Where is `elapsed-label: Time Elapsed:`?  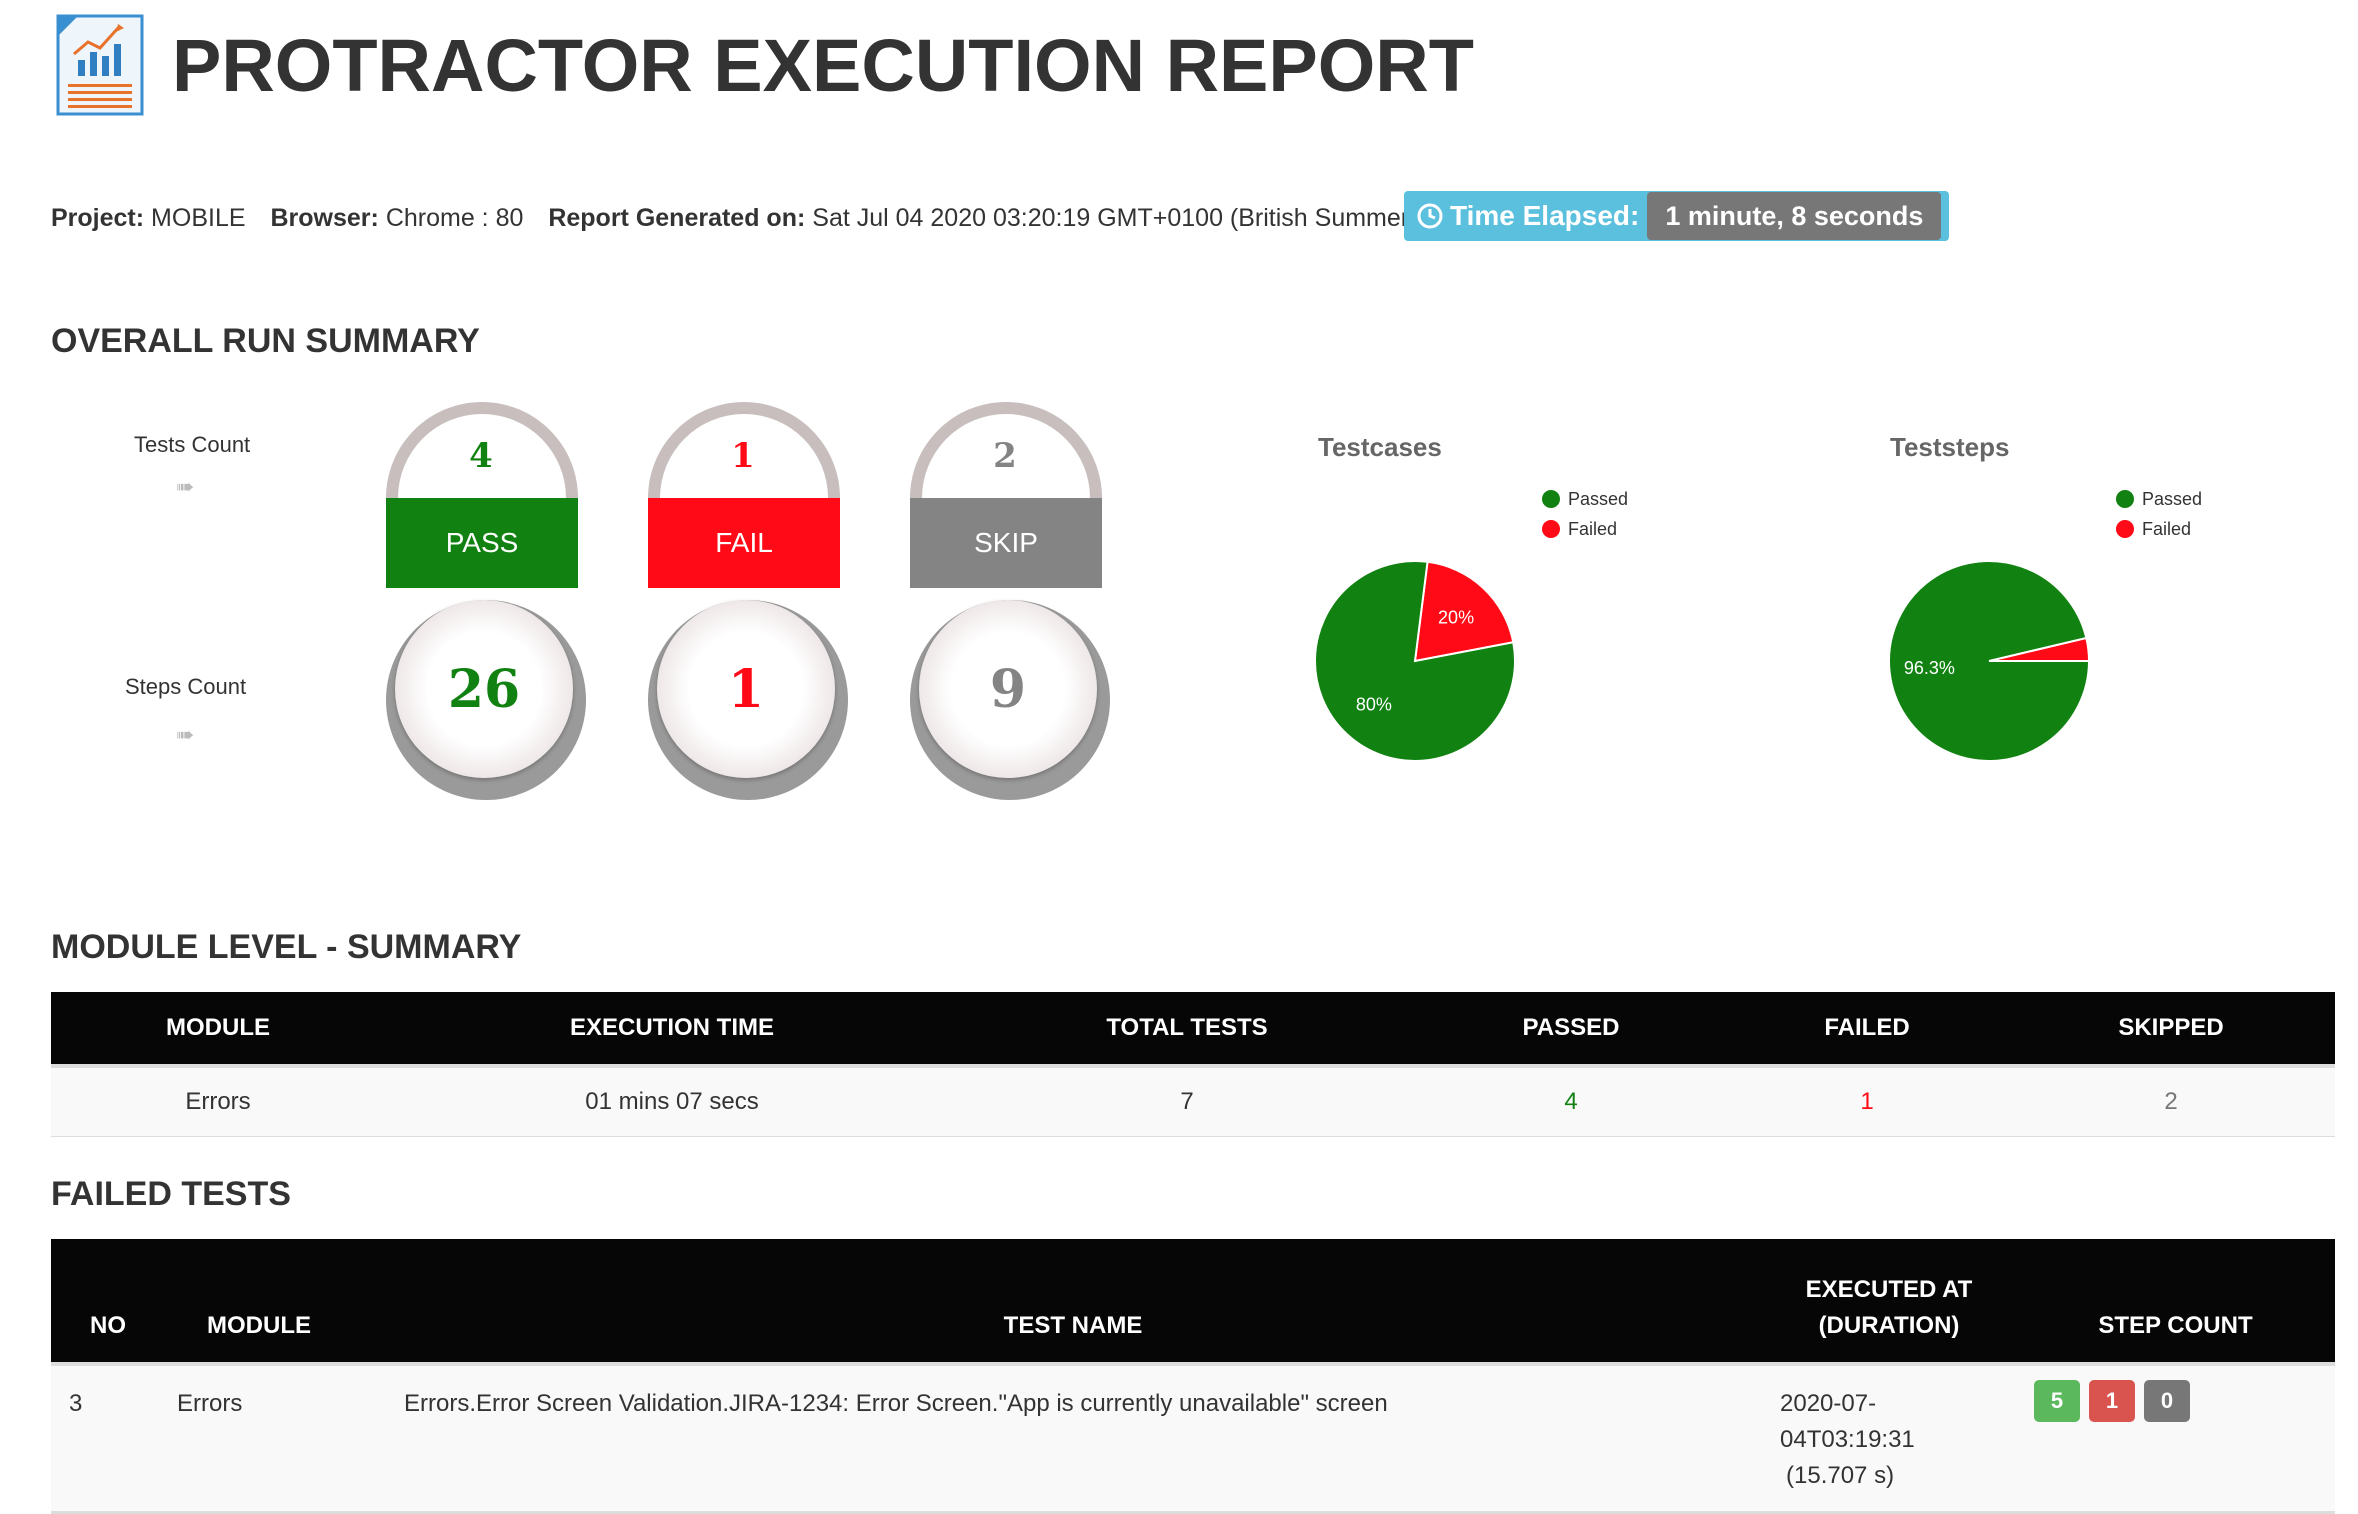
elapsed-label: Time Elapsed: is located at coordinates (1545, 215).